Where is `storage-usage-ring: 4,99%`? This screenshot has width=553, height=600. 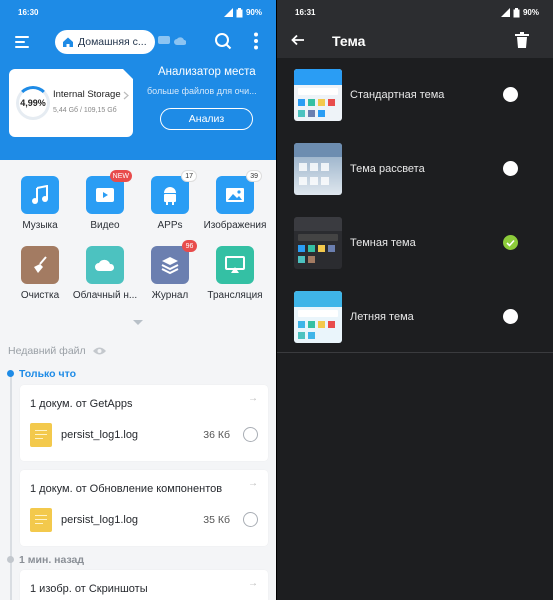
storage-usage-ring: 4,99% is located at coordinates (33, 103).